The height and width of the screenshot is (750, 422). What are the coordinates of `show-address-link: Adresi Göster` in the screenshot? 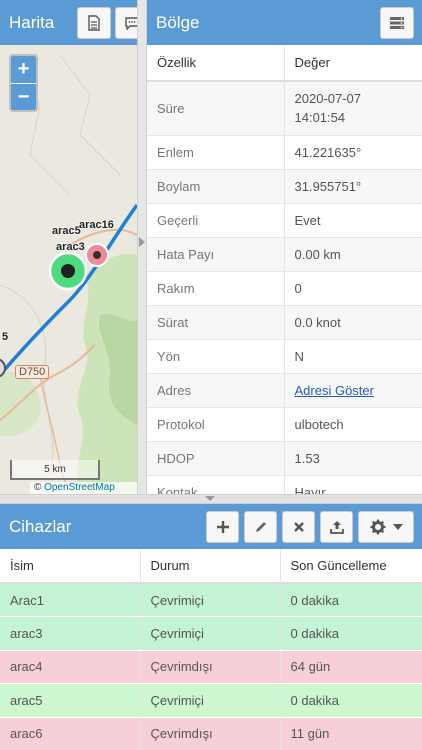 It's located at (334, 390).